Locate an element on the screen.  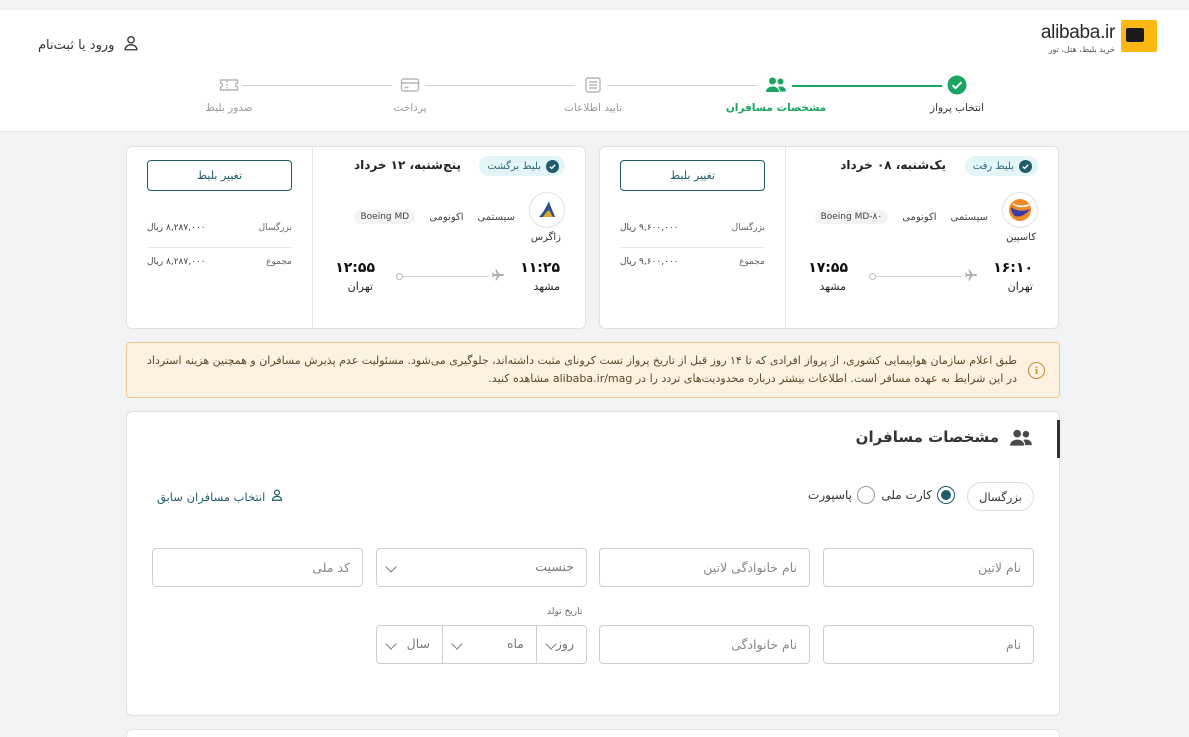
month-placeholder: ماه is located at coordinates (515, 643).